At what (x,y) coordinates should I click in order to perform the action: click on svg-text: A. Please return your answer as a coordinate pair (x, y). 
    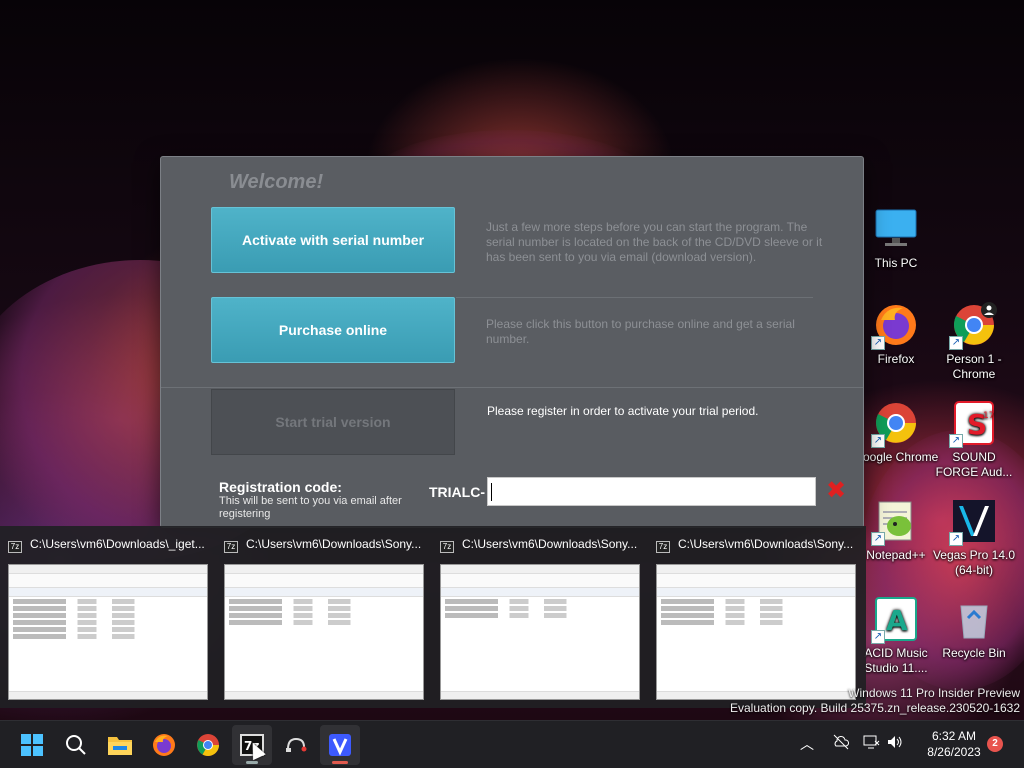
    Looking at the image, I should click on (897, 620).